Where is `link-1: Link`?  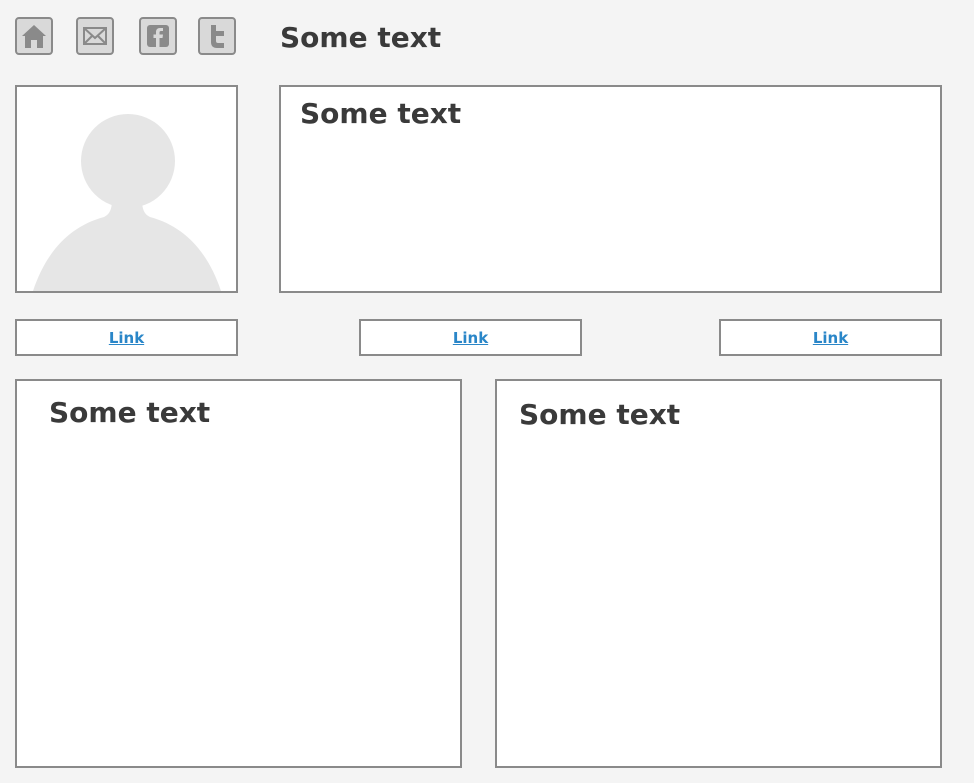
link-1: Link is located at coordinates (126, 338).